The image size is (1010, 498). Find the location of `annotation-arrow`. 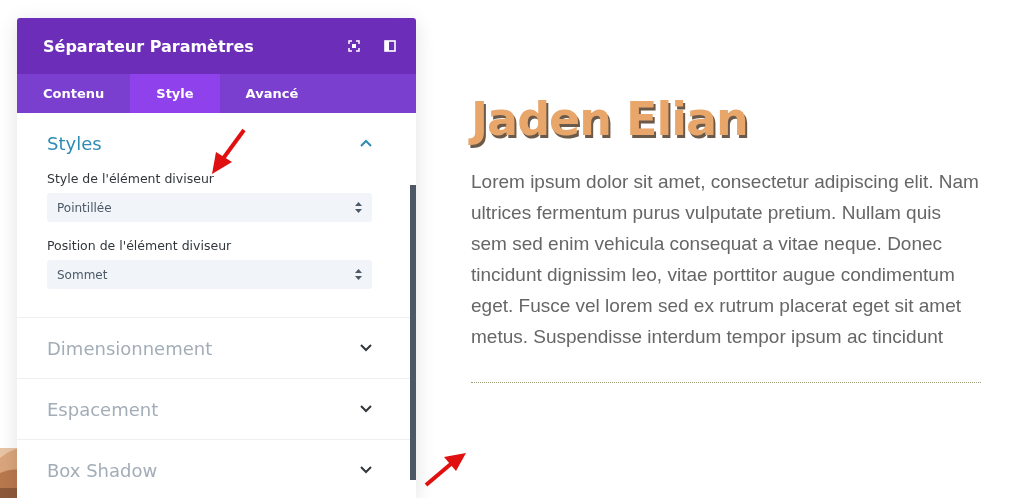

annotation-arrow is located at coordinates (446, 469).